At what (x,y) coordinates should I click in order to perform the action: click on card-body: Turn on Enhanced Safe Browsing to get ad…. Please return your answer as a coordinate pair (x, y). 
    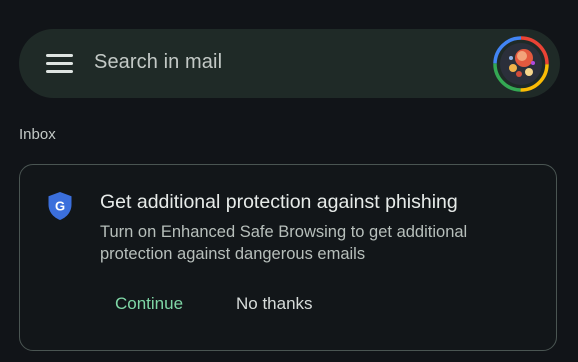
    Looking at the image, I should click on (284, 243).